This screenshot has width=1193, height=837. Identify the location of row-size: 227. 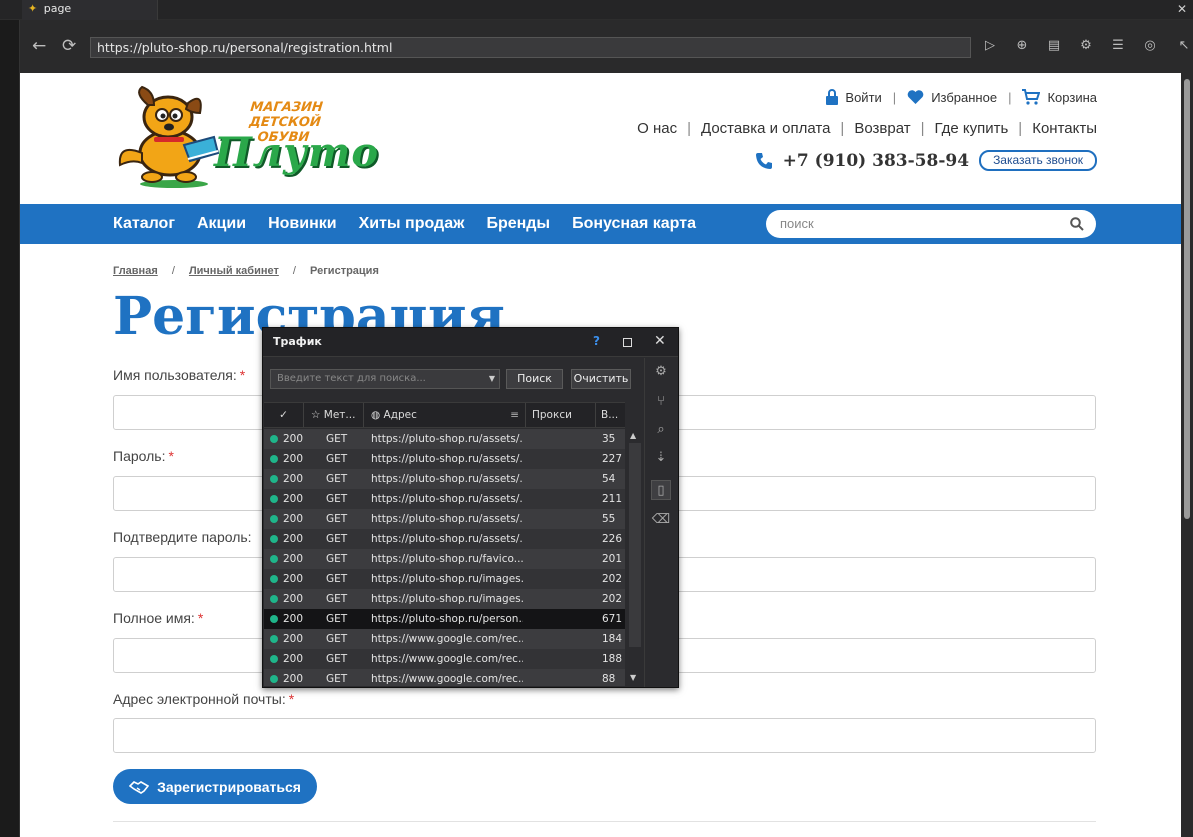
(612, 459).